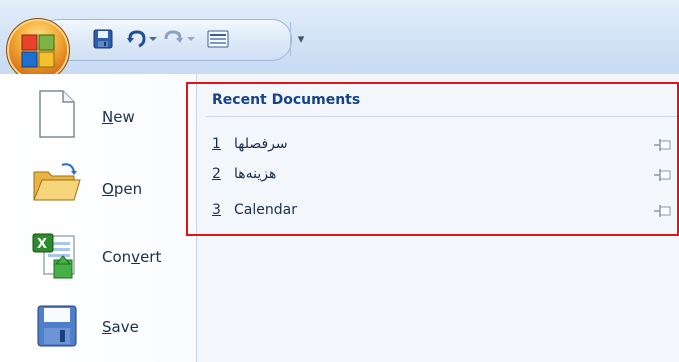 The image size is (679, 362). Describe the element at coordinates (57, 114) in the screenshot. I see `new-document-icon` at that location.